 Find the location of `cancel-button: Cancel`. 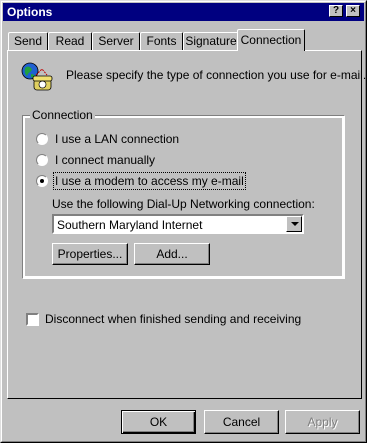

cancel-button: Cancel is located at coordinates (241, 422).